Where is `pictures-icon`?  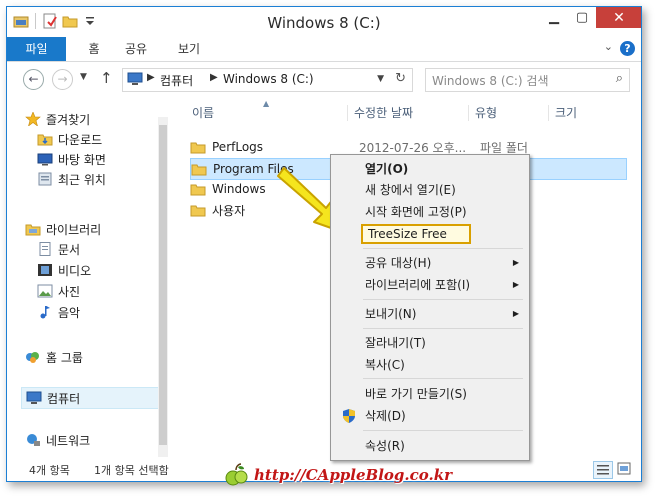
pictures-icon is located at coordinates (45, 291).